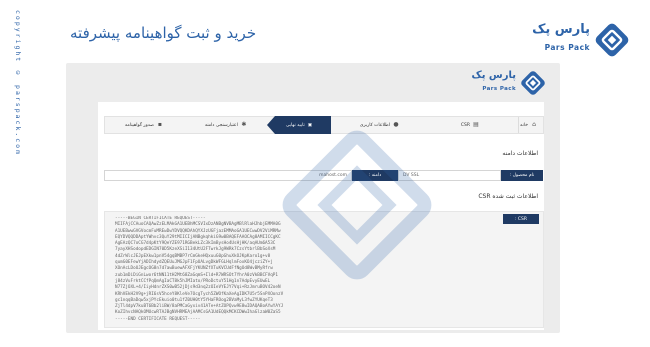  Describe the element at coordinates (524, 125) in the screenshot. I see `step-label-home: خانه` at that location.